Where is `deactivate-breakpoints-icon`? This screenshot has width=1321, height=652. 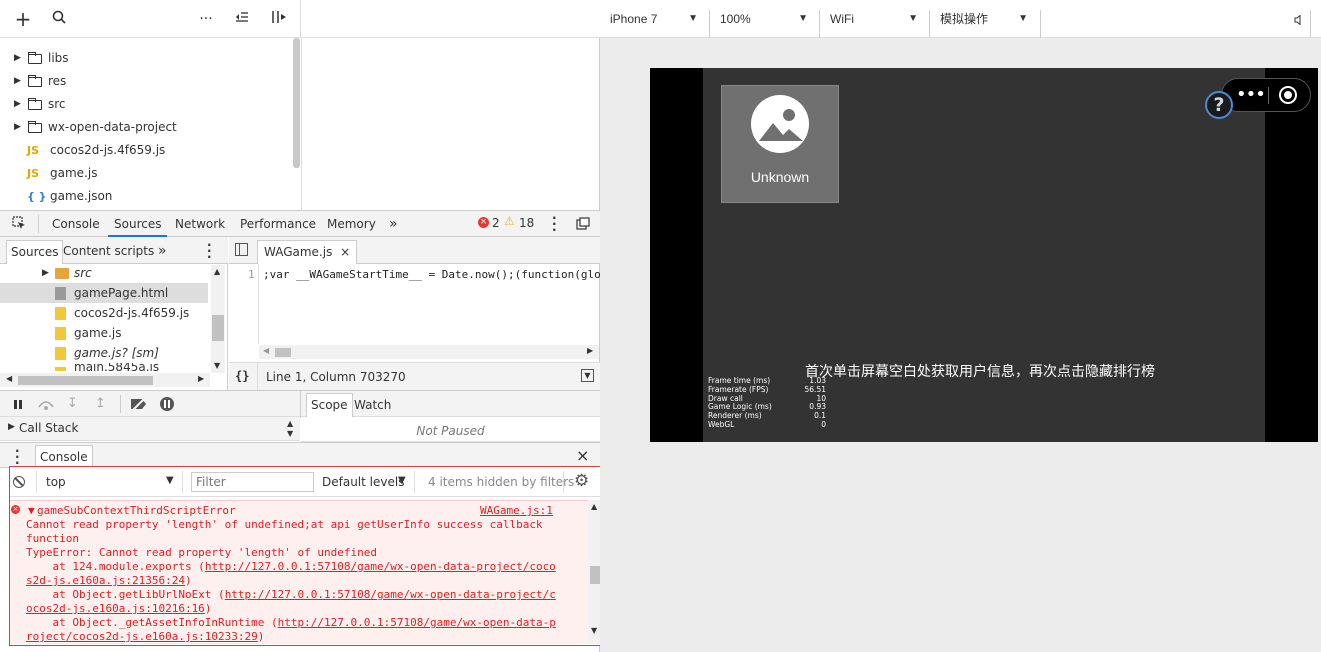
deactivate-breakpoints-icon is located at coordinates (139, 405).